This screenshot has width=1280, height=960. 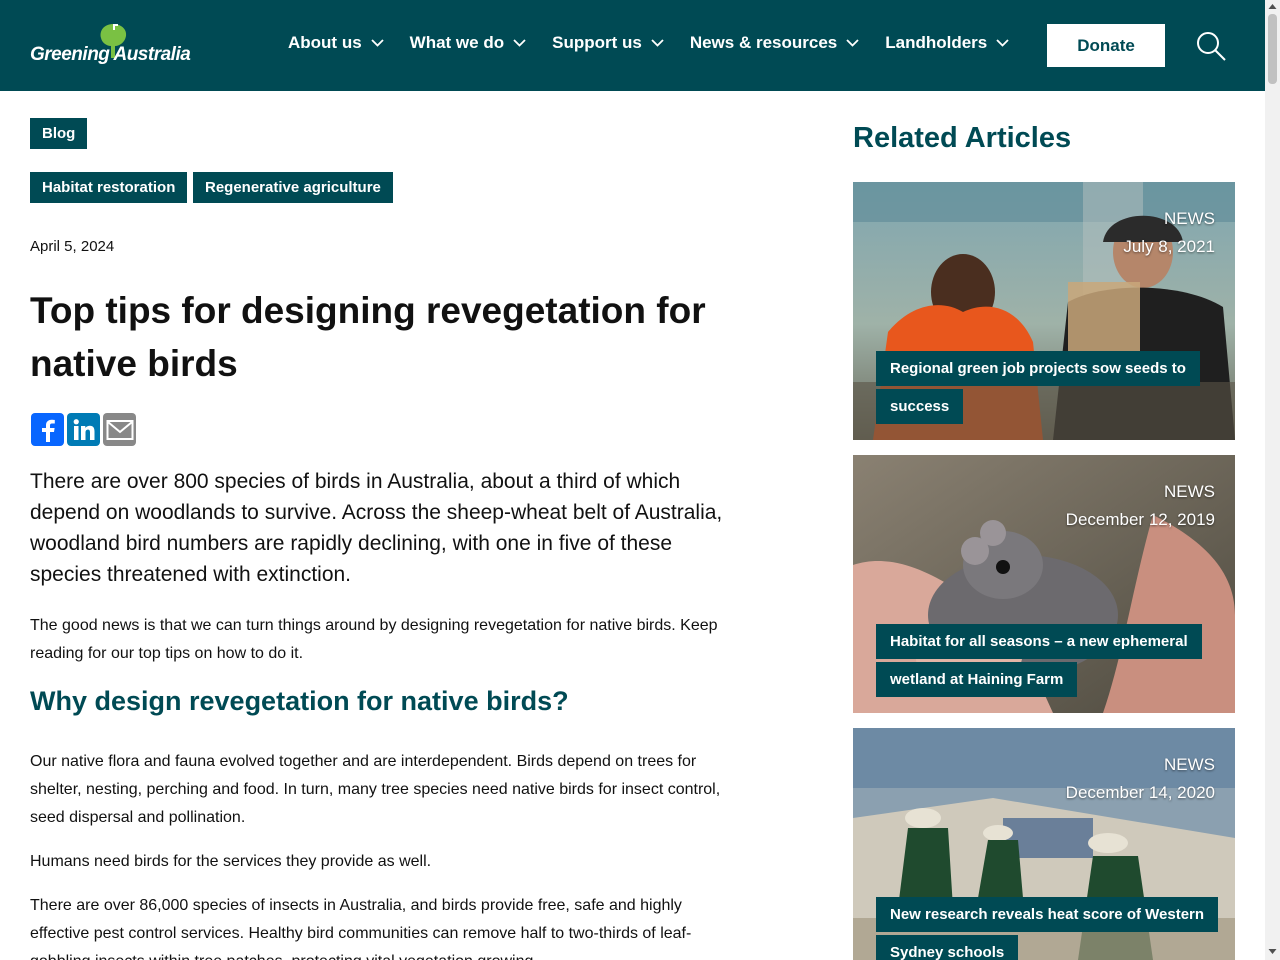 I want to click on linkedin-icon, so click(x=83, y=429).